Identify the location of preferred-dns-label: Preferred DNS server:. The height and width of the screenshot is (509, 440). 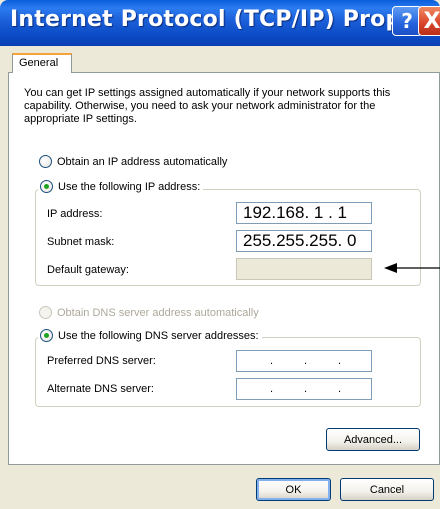
(101, 361).